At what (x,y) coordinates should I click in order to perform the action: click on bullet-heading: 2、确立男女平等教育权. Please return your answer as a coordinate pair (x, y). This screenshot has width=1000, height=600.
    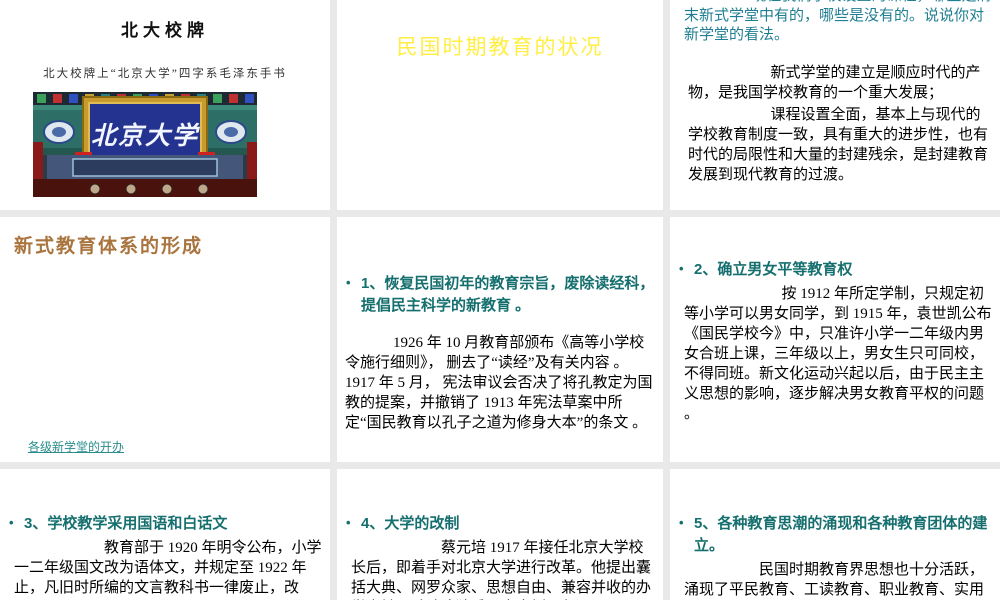
    Looking at the image, I should click on (773, 269).